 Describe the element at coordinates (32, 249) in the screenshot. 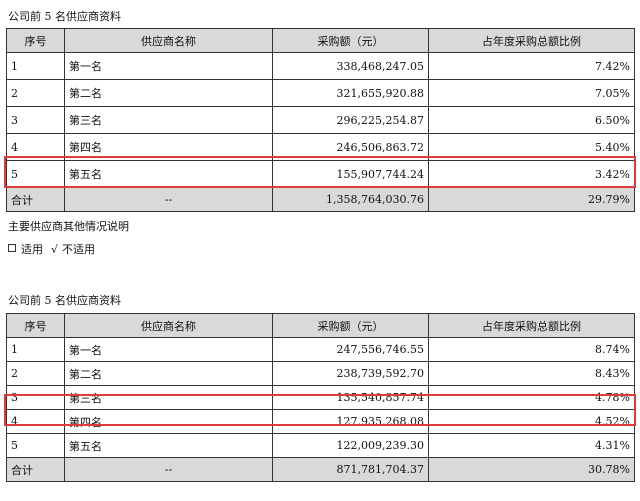

I see `option-applicable-label: 适用` at that location.